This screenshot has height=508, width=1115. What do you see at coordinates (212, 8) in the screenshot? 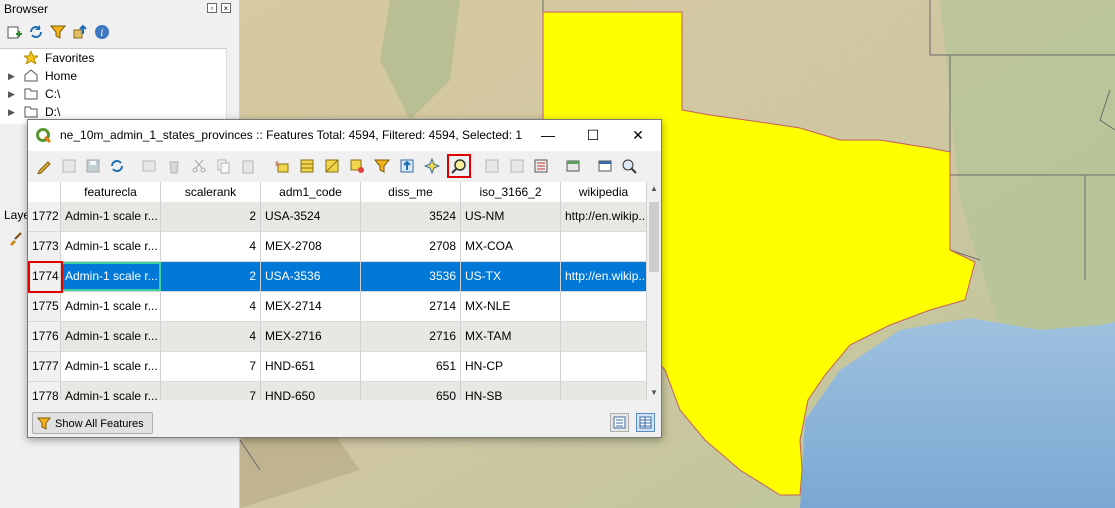
I see `float-panel-button: ▫` at bounding box center [212, 8].